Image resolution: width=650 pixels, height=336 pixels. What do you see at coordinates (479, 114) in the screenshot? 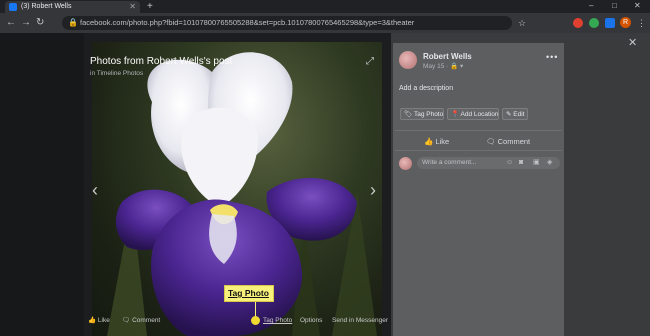
I see `add-location-text: Add Location` at bounding box center [479, 114].